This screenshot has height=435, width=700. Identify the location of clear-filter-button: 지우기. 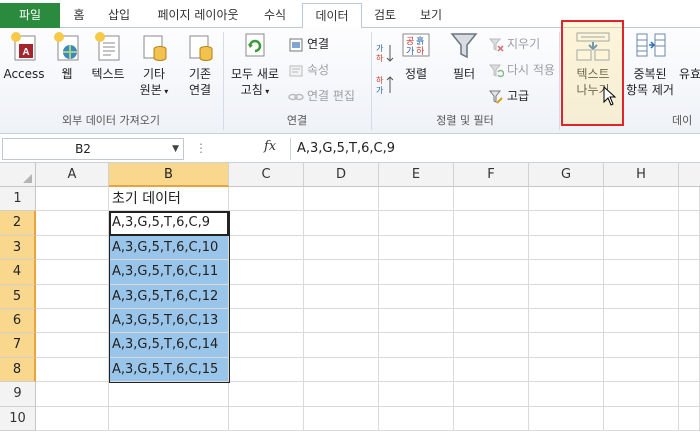
(514, 44).